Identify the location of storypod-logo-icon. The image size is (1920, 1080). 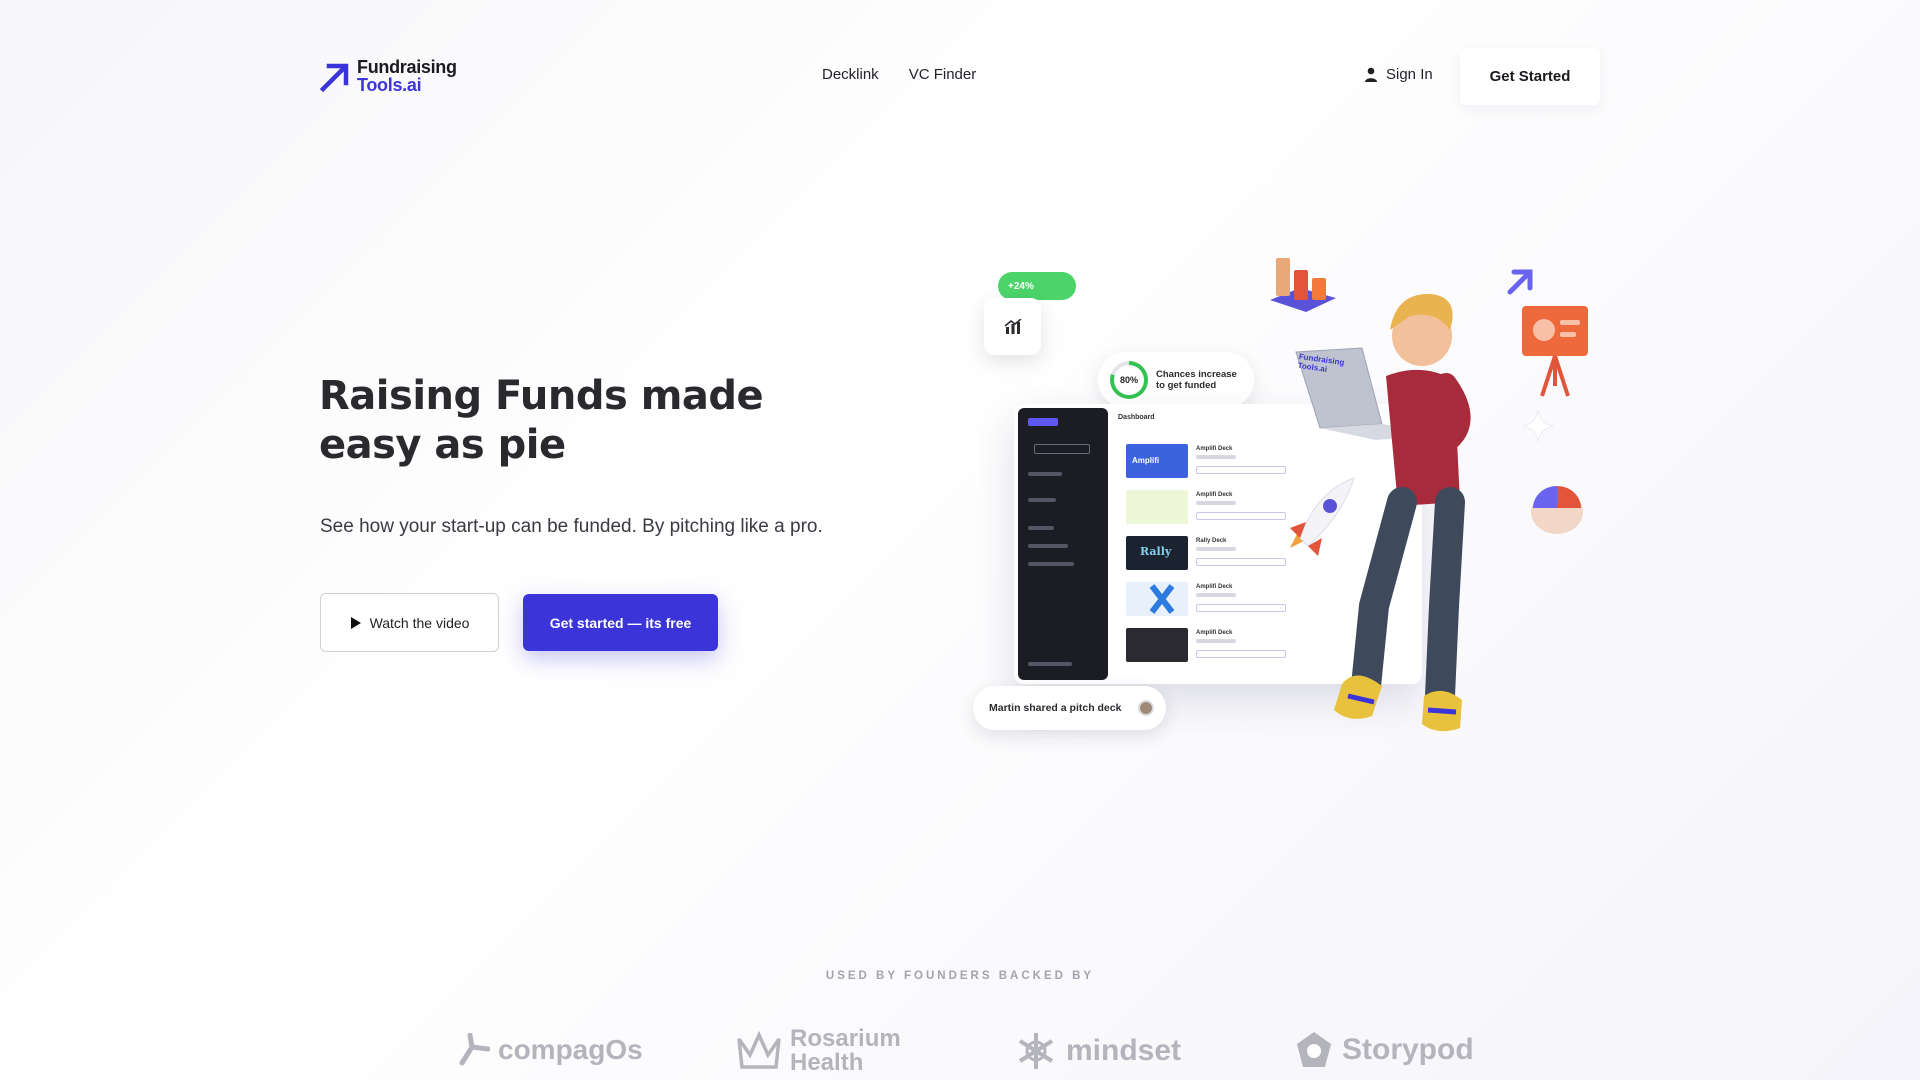
(1314, 1049).